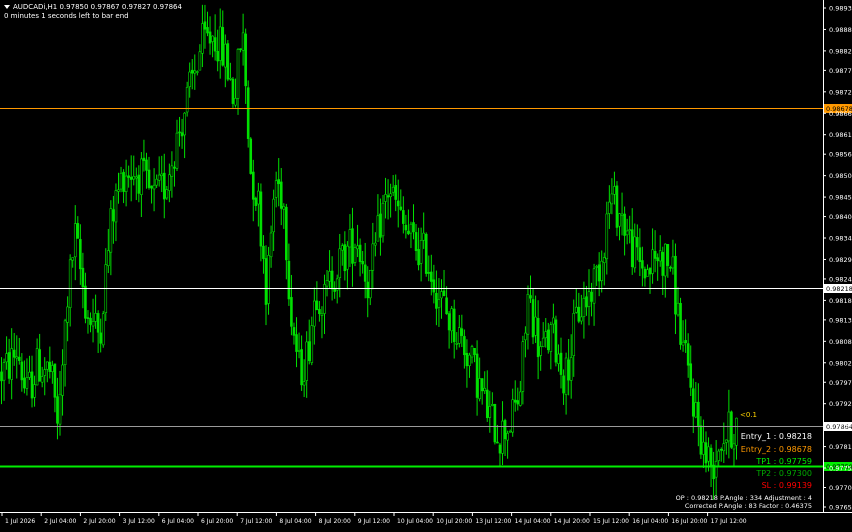 Image resolution: width=852 pixels, height=532 pixels. What do you see at coordinates (256, 521) in the screenshot?
I see `x-tick-label: 7 Jul 12:00` at bounding box center [256, 521].